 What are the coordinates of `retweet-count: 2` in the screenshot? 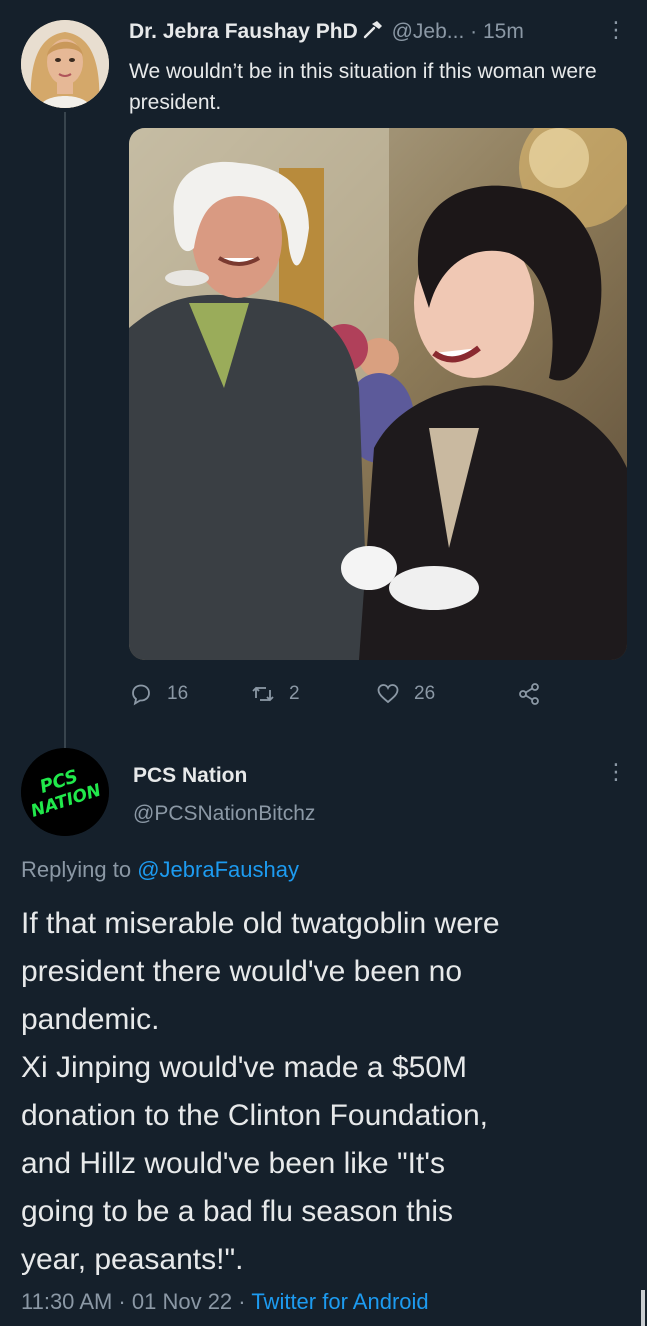 It's located at (294, 693).